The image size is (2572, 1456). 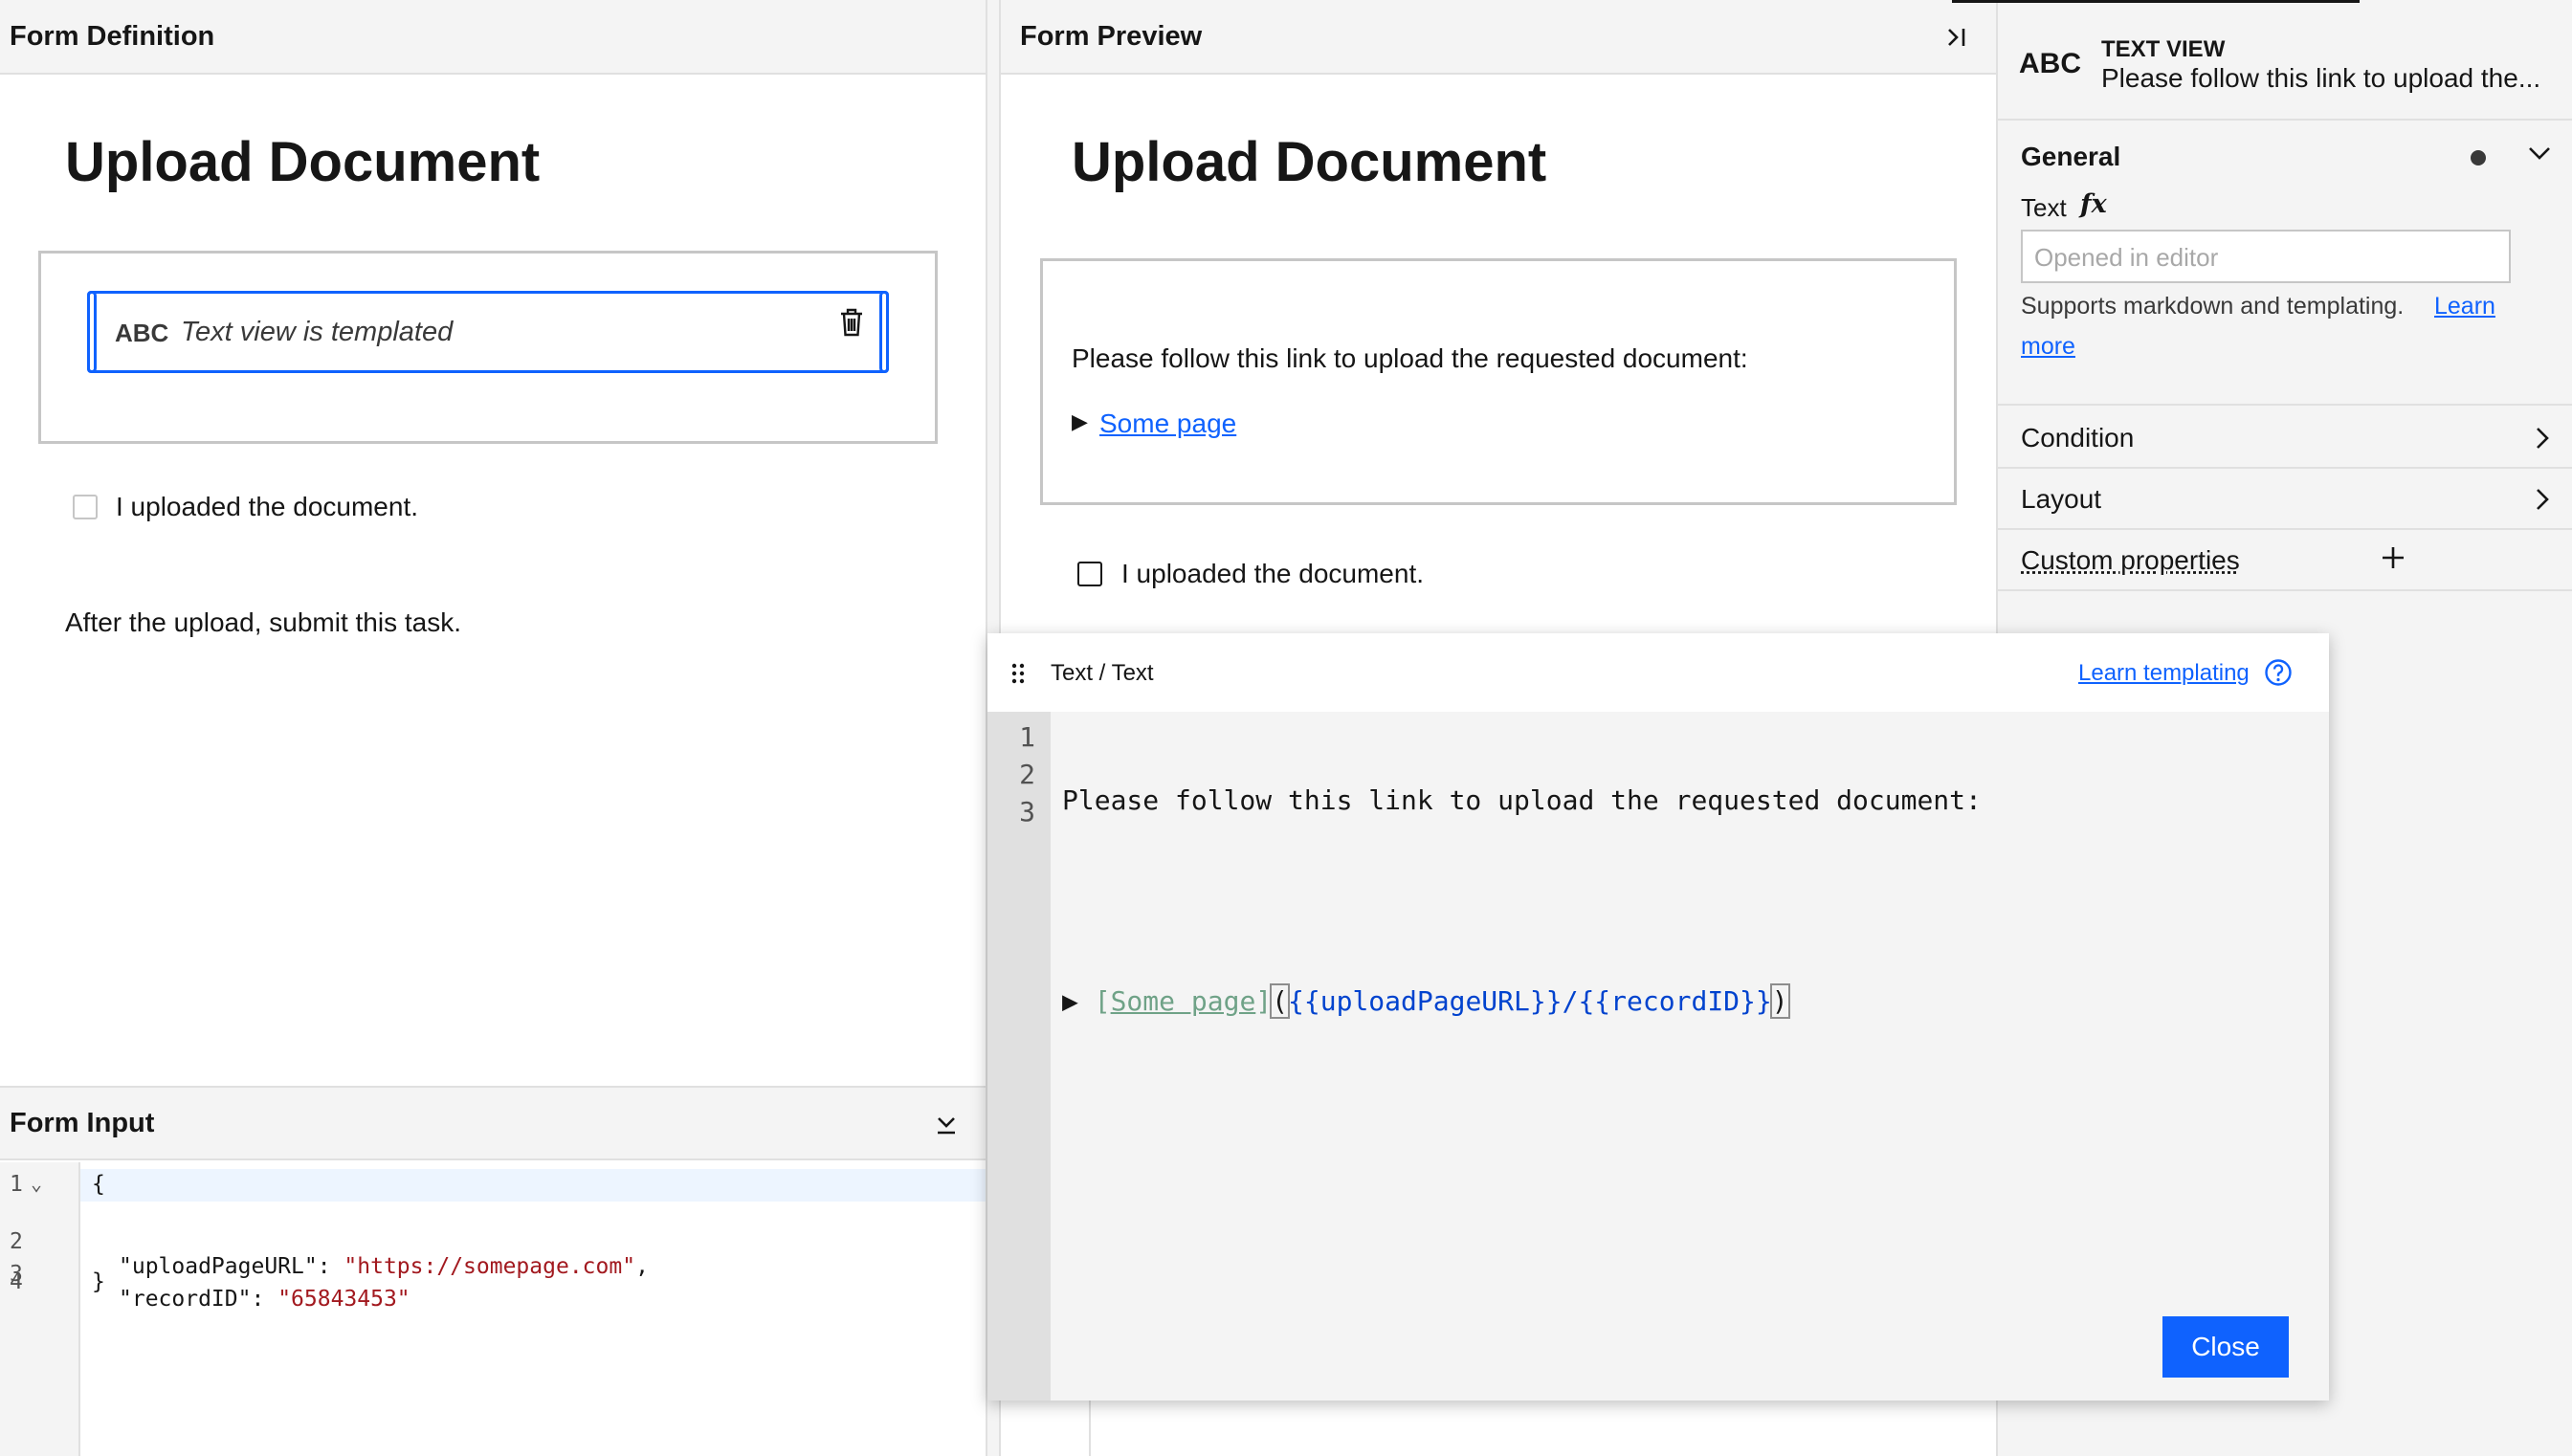 What do you see at coordinates (2464, 306) in the screenshot?
I see `learn-more-link-1: Learn` at bounding box center [2464, 306].